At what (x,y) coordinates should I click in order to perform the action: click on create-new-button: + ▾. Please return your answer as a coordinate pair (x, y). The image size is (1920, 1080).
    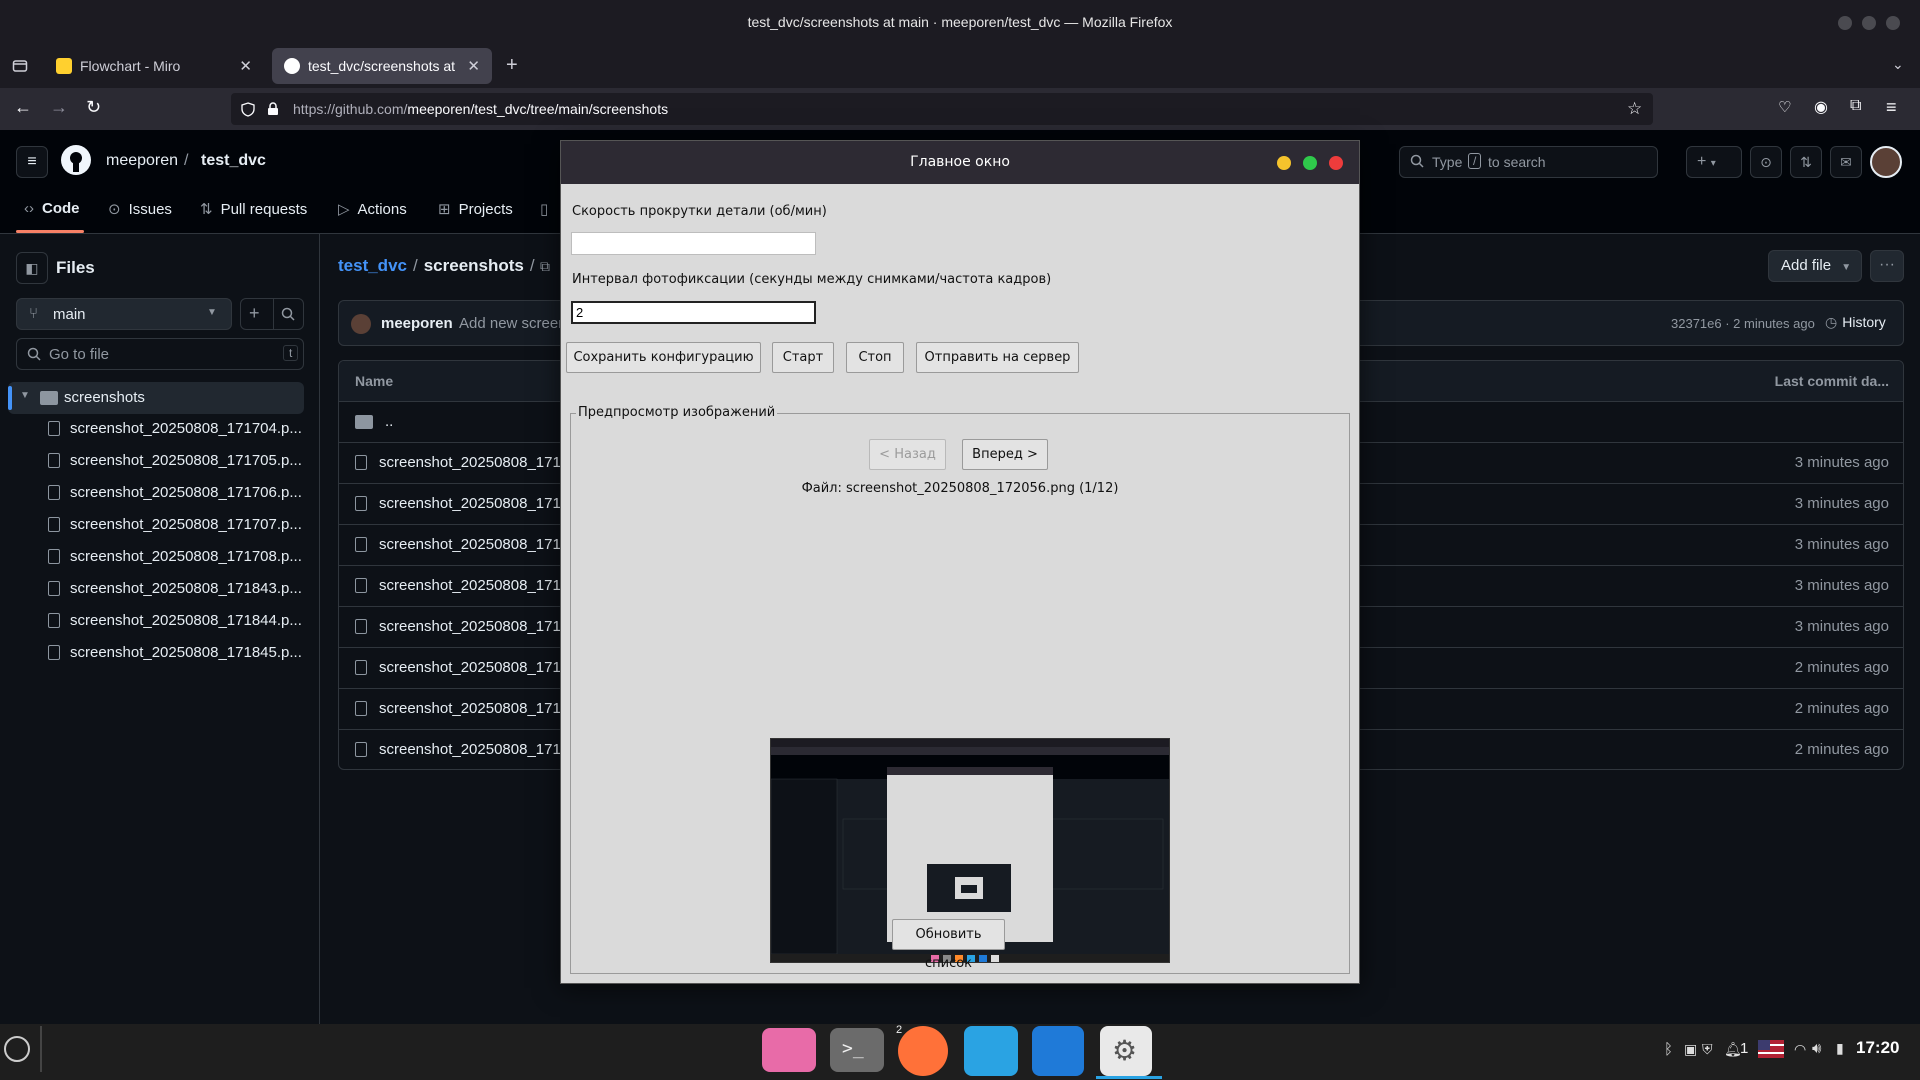
    Looking at the image, I should click on (1714, 162).